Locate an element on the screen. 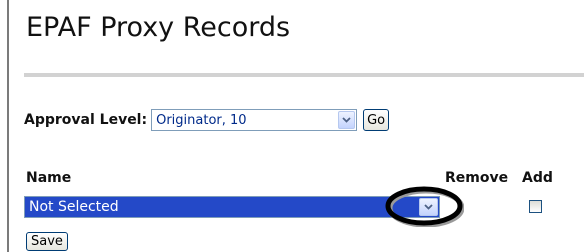 Image resolution: width=584 pixels, height=252 pixels. approval-level-row: Approval Level: Originator, 10 Go is located at coordinates (207, 120).